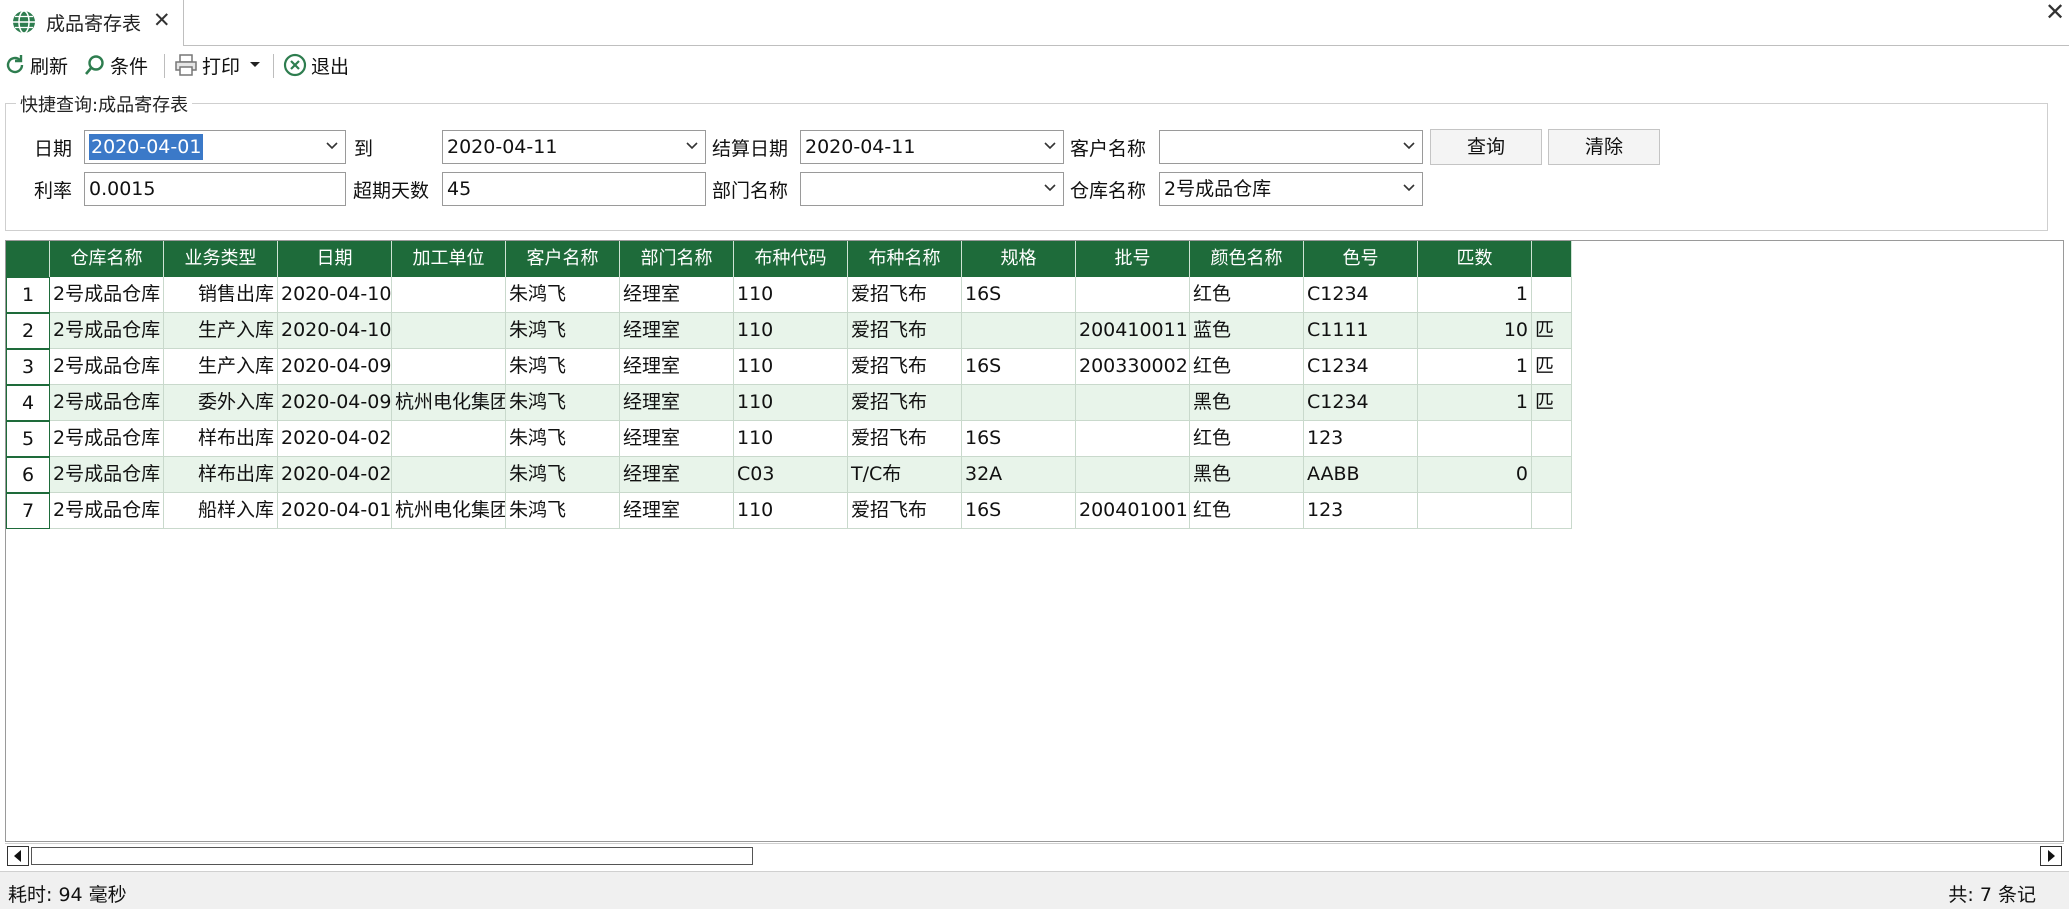 The width and height of the screenshot is (2069, 909). Describe the element at coordinates (1019, 475) in the screenshot. I see `table-cell: 32A` at that location.